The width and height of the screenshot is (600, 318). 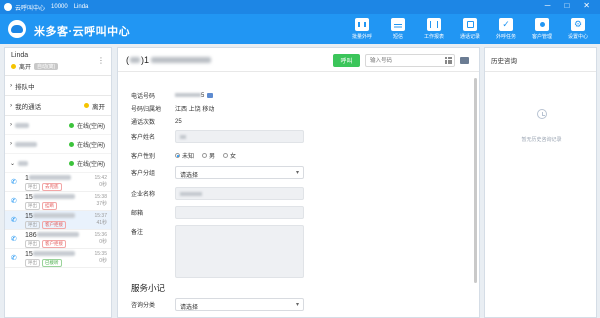 What do you see at coordinates (239, 172) in the screenshot?
I see `group-select: 请选择` at bounding box center [239, 172].